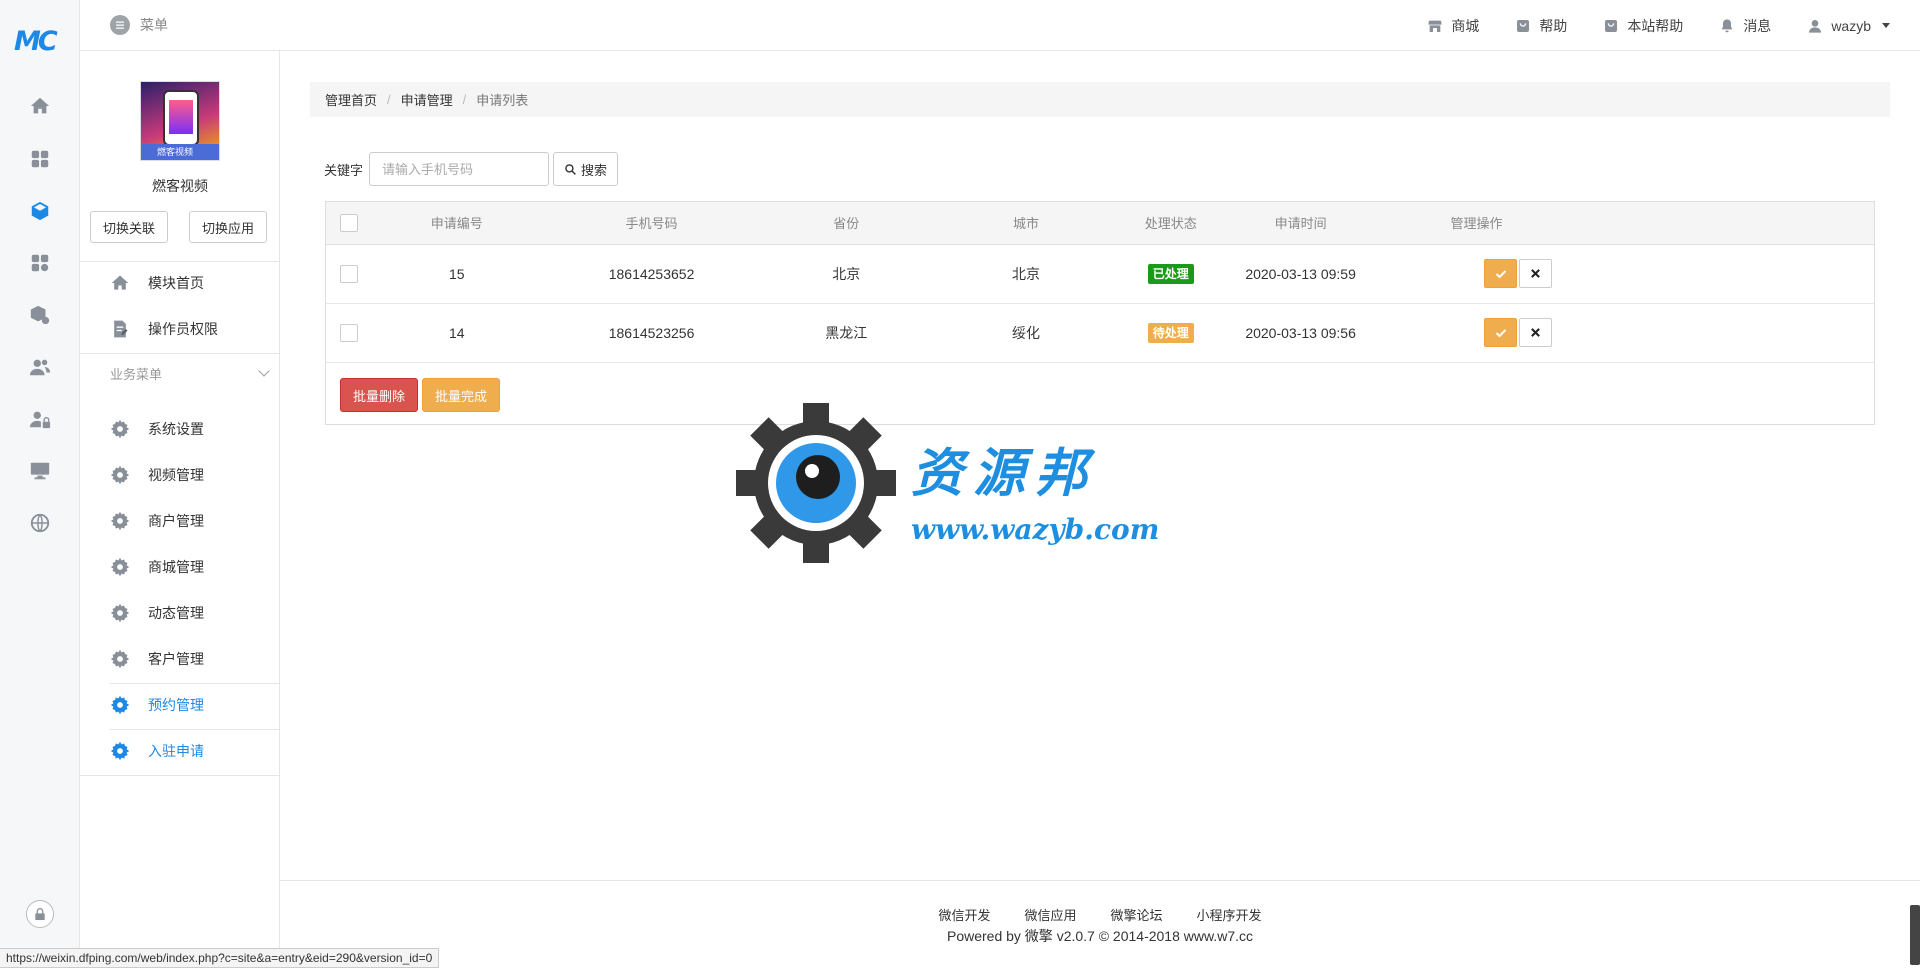 This screenshot has height=968, width=1920. I want to click on search-button-label: 搜索, so click(594, 170).